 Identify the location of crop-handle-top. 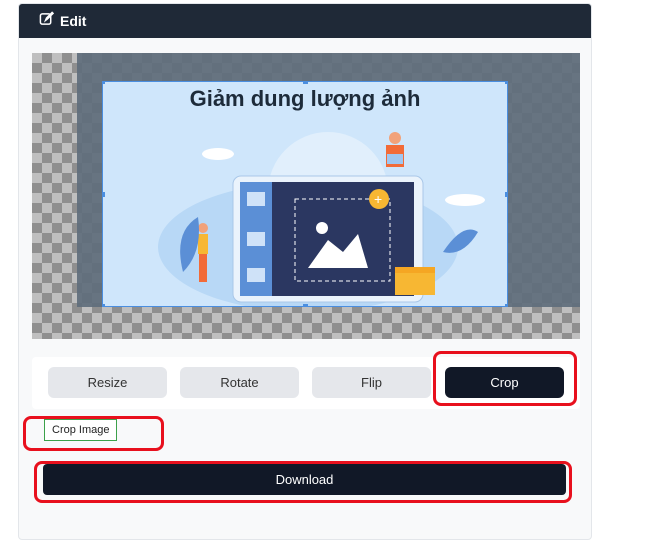
(305, 83).